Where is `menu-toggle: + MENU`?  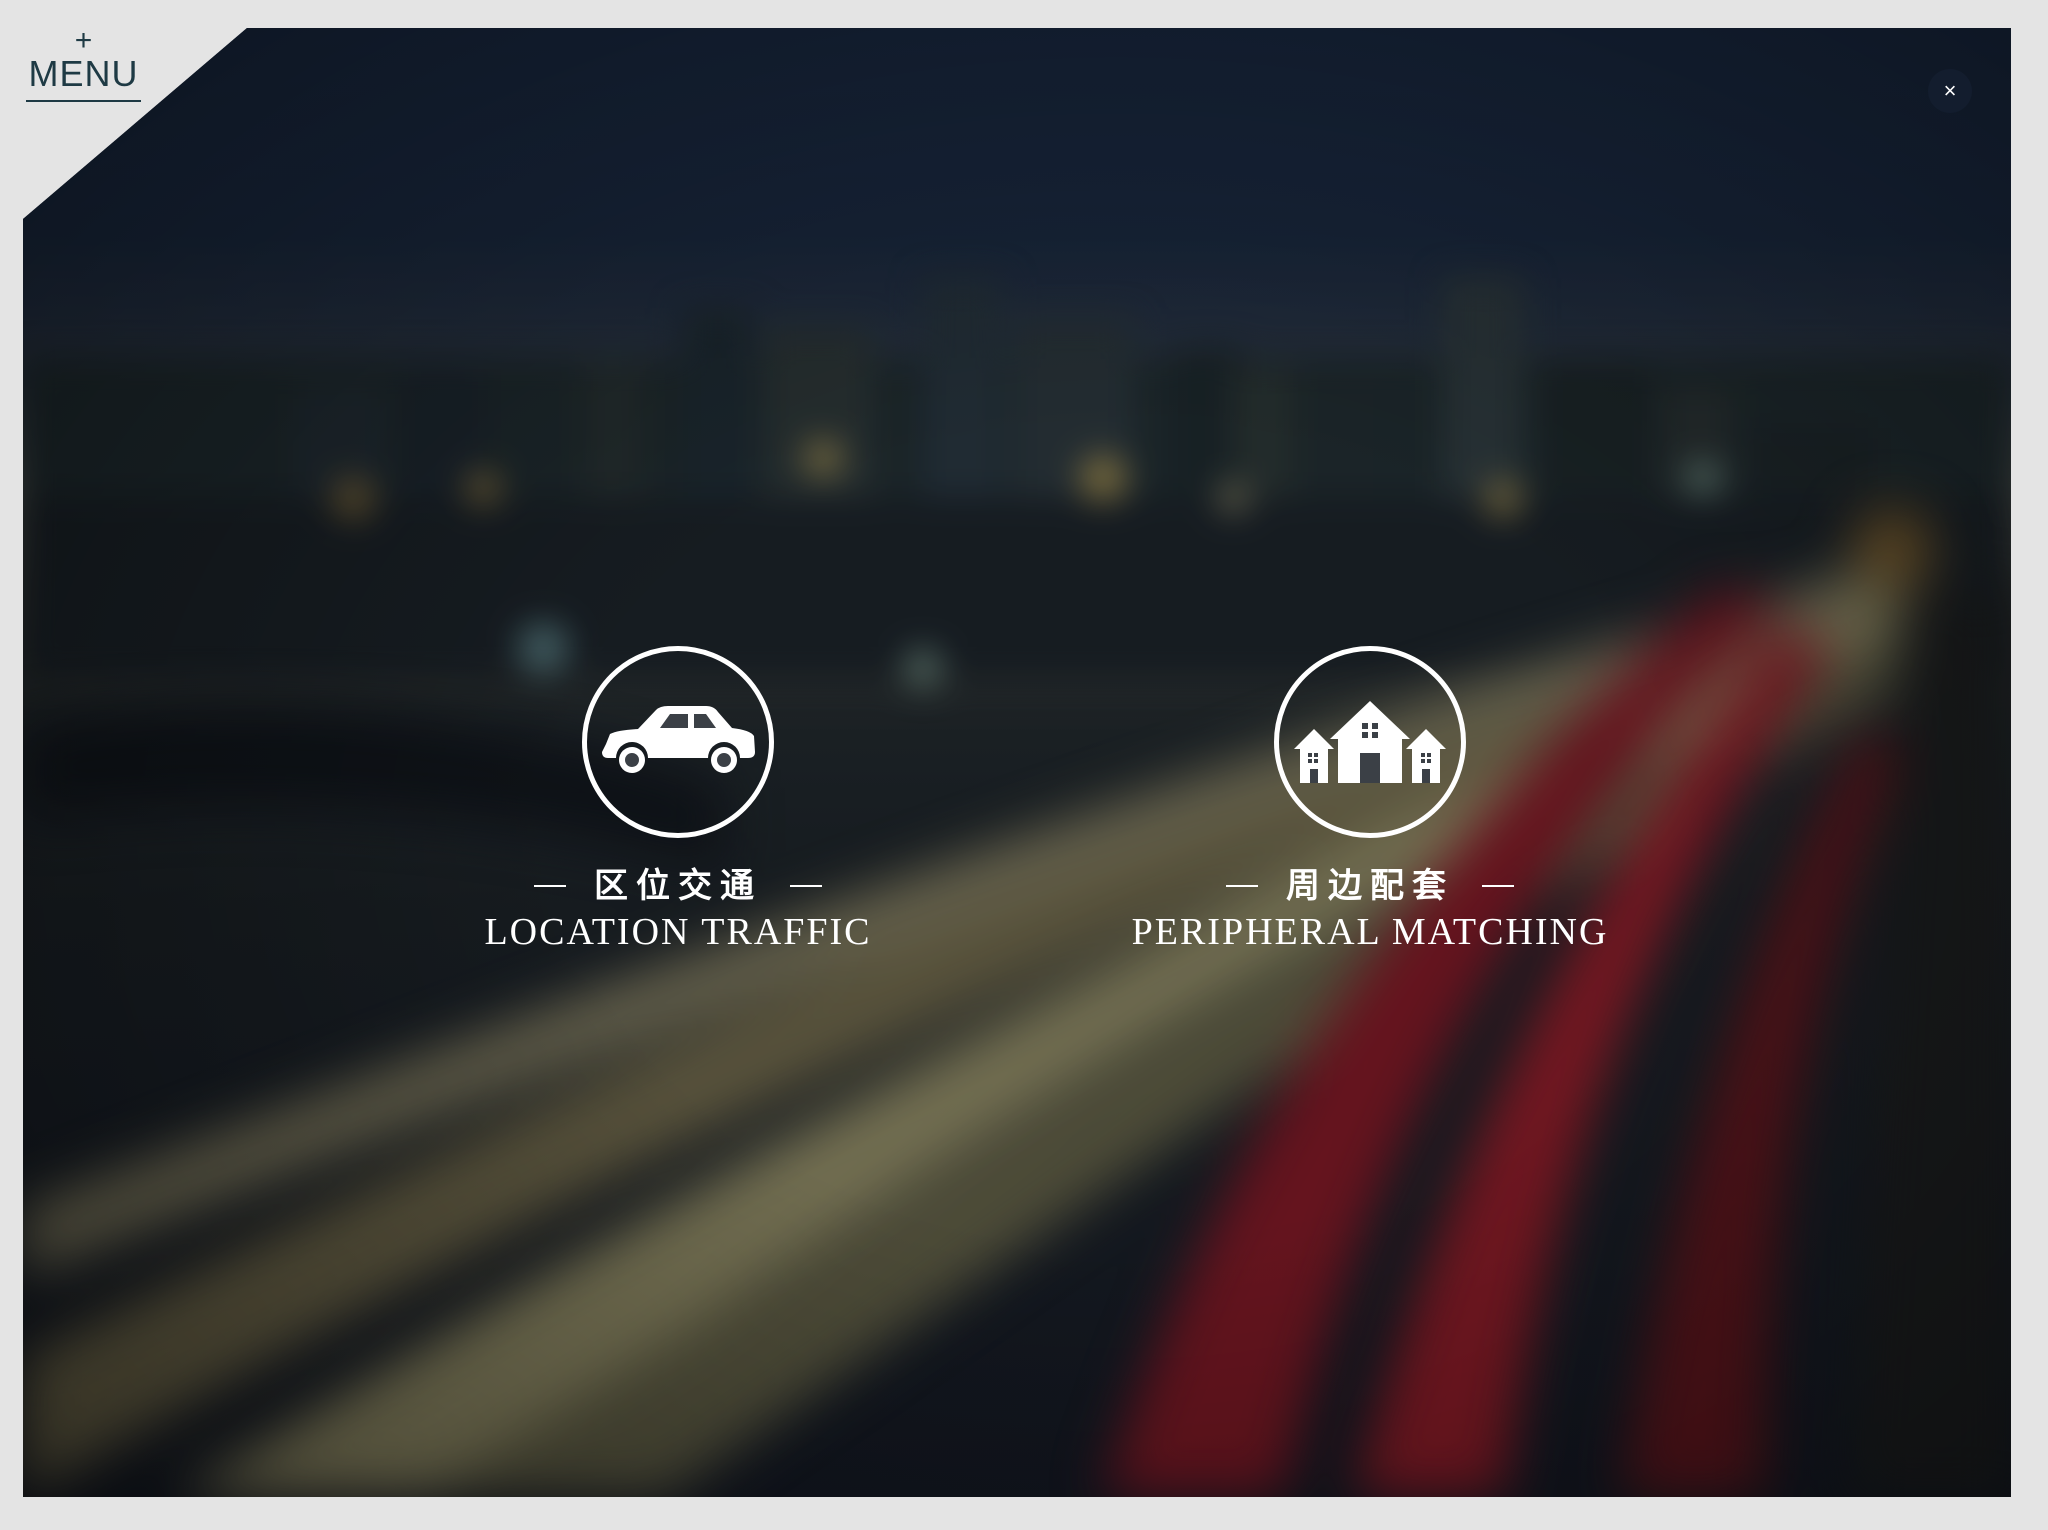 menu-toggle: + MENU is located at coordinates (83, 64).